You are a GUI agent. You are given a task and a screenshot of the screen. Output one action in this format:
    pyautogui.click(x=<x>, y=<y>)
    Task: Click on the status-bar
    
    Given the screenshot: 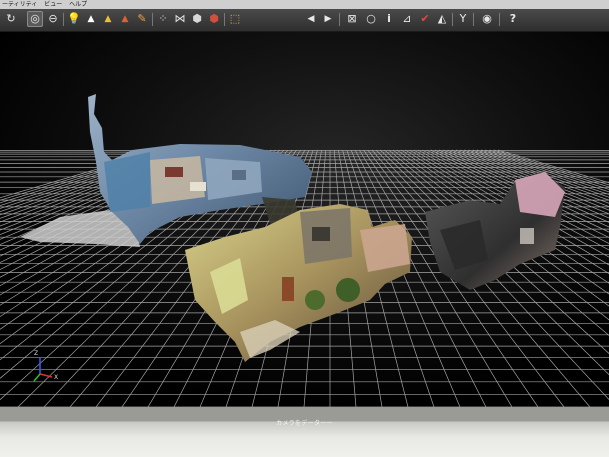 What is the action you would take?
    pyautogui.click(x=304, y=432)
    